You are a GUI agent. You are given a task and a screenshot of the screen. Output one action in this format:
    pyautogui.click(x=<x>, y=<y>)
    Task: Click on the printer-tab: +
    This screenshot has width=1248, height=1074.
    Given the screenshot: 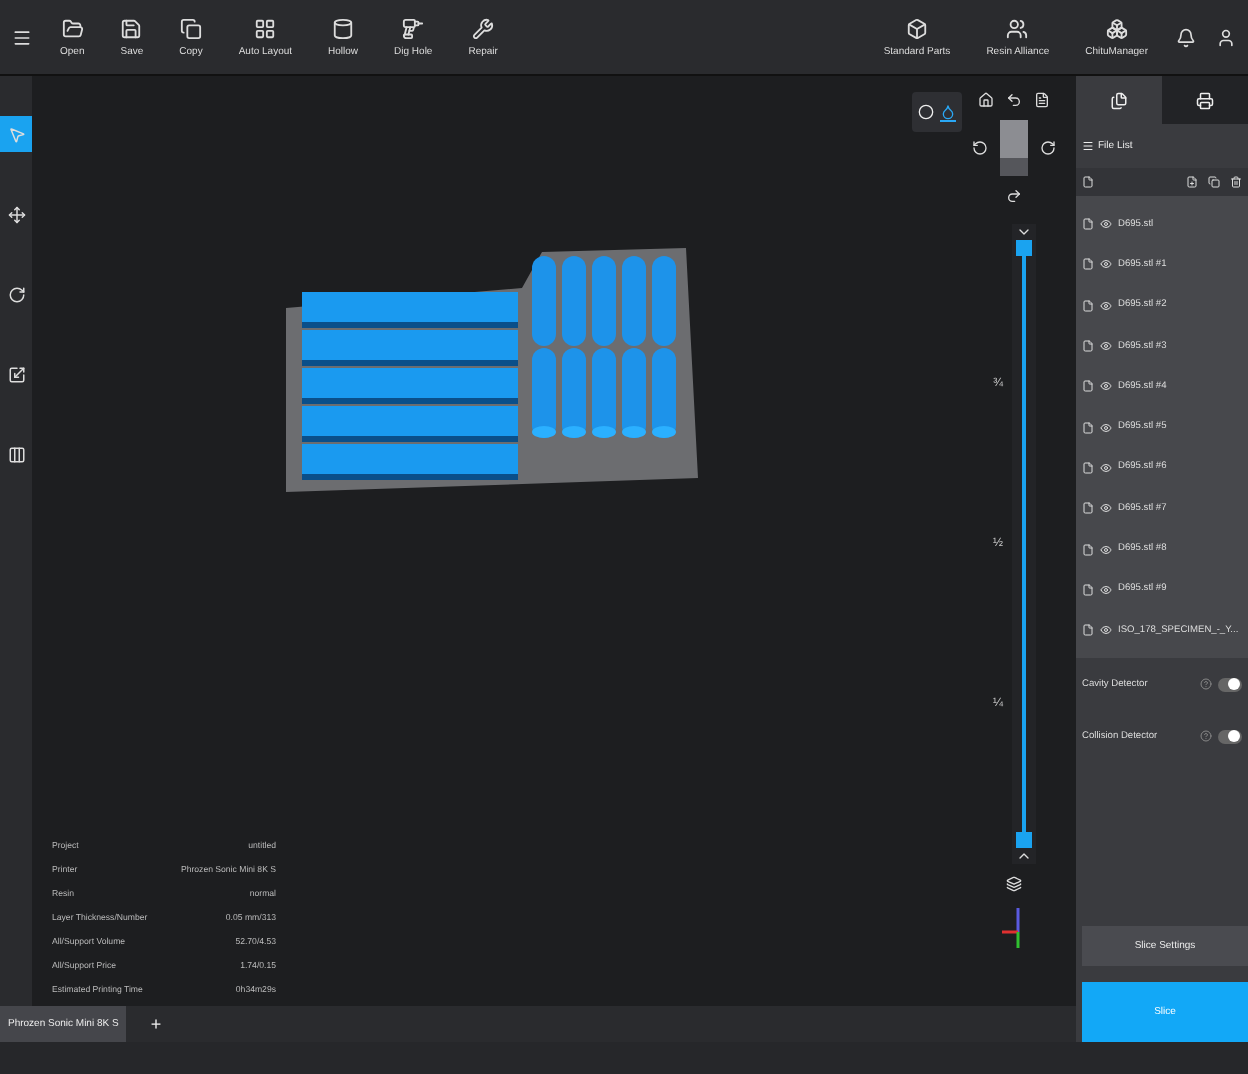 What is the action you would take?
    pyautogui.click(x=156, y=1024)
    